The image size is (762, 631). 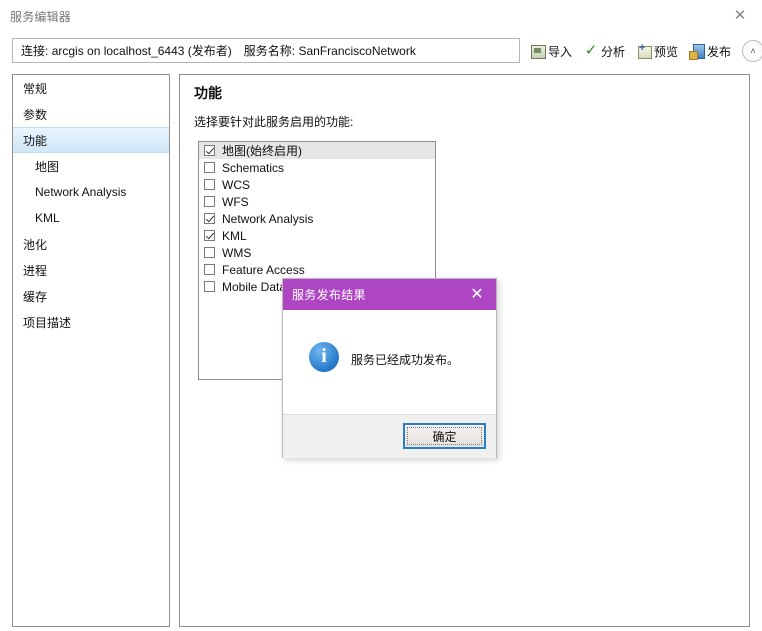 I want to click on import-icon, so click(x=538, y=51).